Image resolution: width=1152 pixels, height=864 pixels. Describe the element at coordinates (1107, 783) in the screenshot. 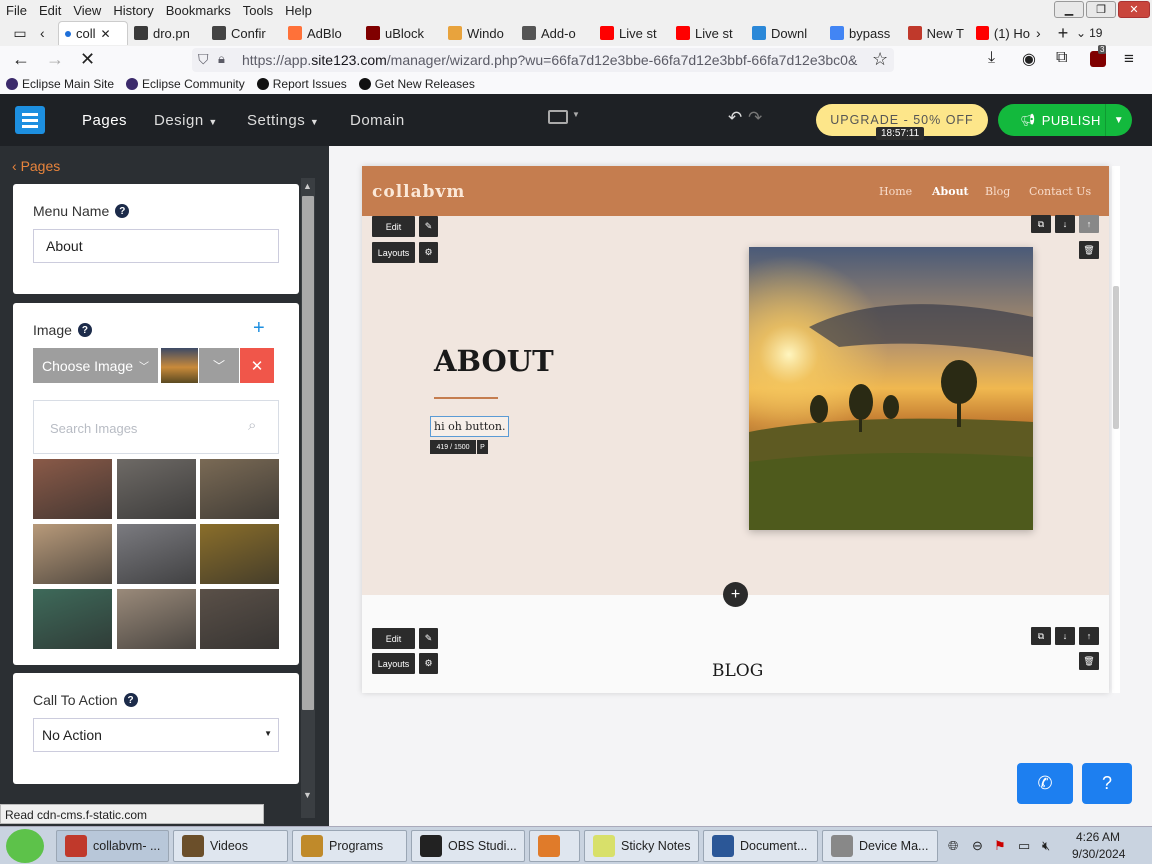

I see `help-button: ?` at that location.